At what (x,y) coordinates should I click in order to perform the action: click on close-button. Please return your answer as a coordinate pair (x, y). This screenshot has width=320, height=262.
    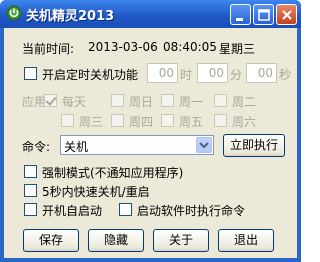
    Looking at the image, I should click on (286, 14).